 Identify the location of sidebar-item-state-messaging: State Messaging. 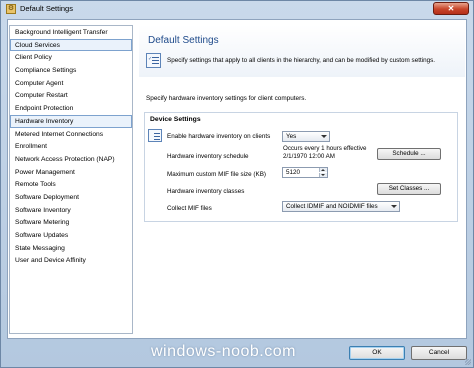
(71, 248).